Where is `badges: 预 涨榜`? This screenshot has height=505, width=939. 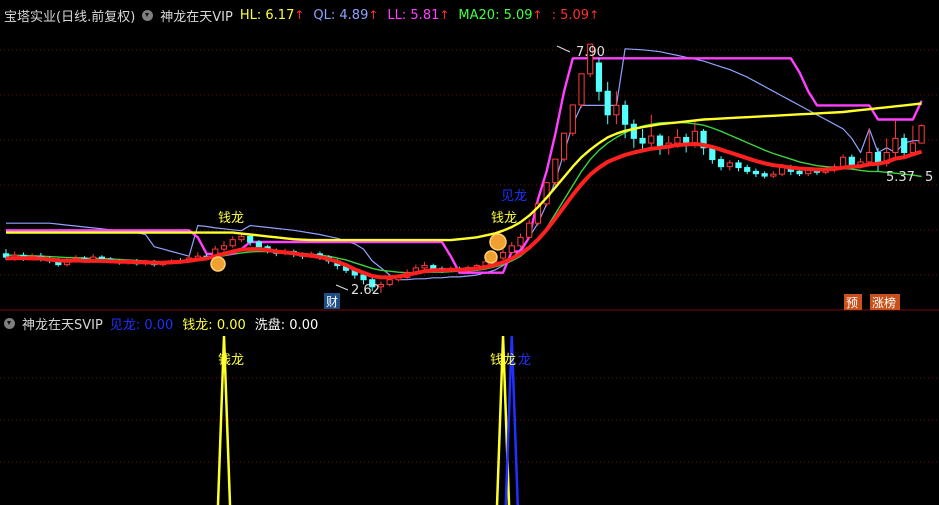
badges: 预 涨榜 is located at coordinates (872, 302).